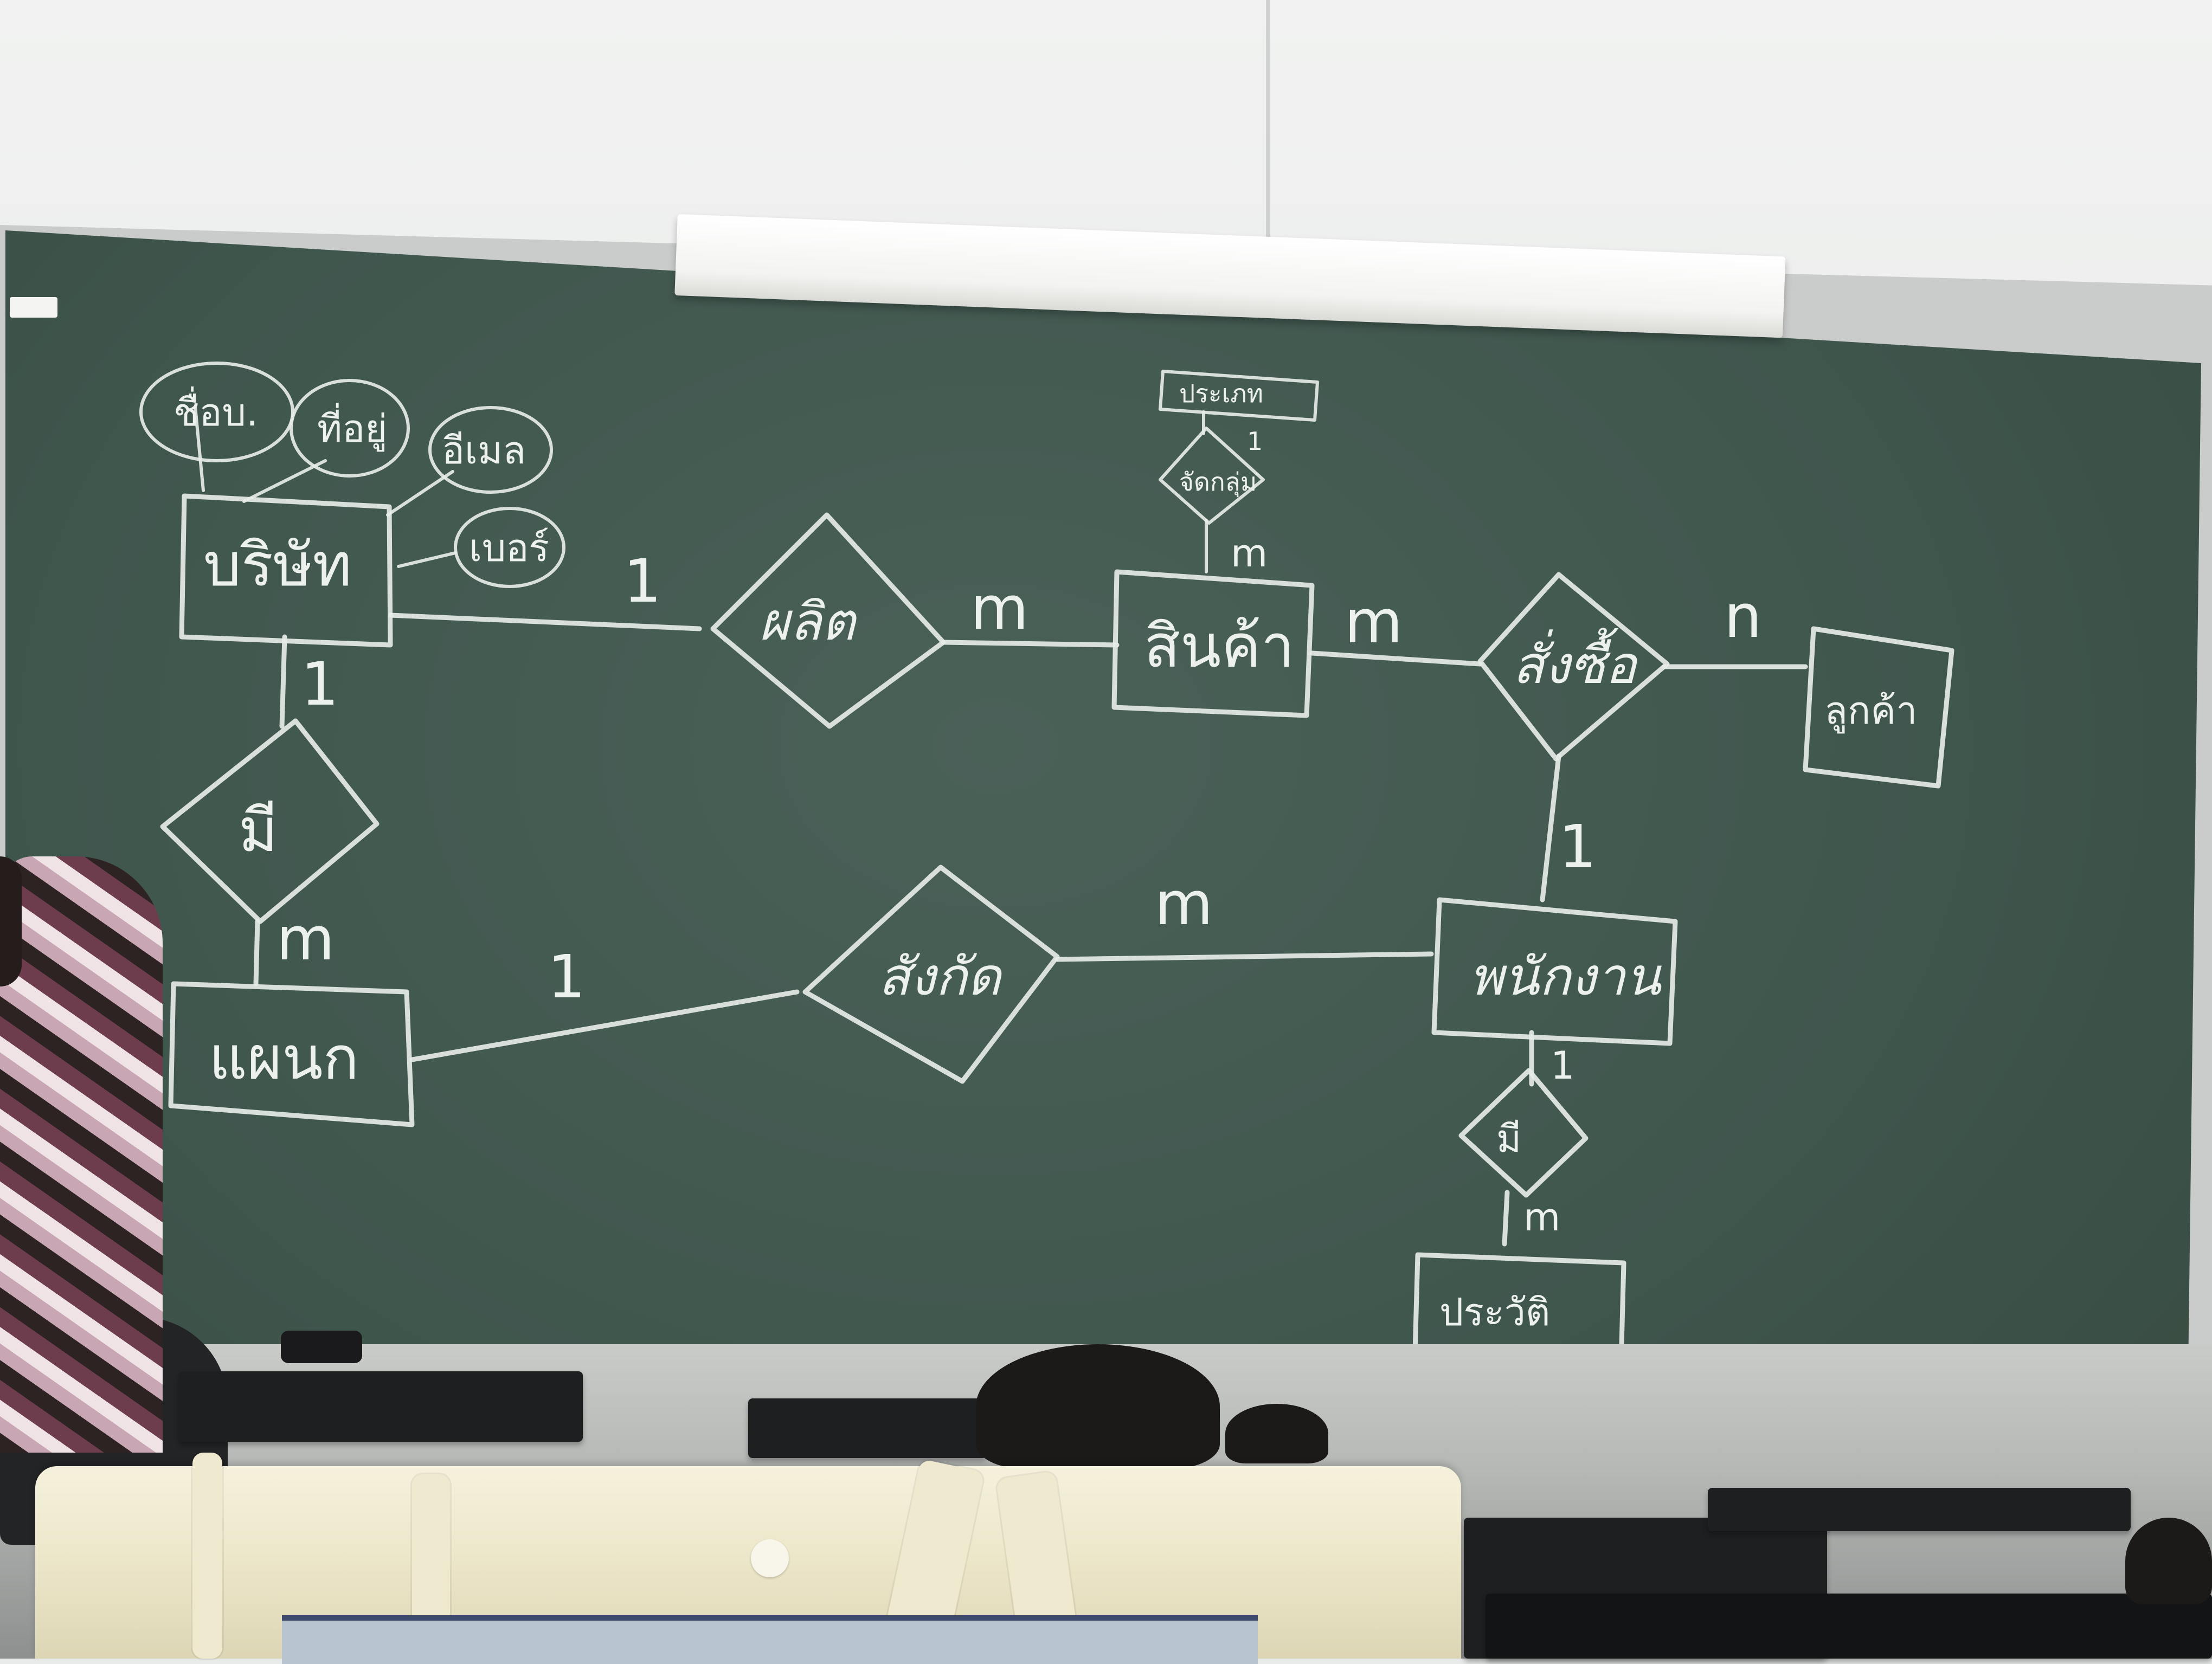 Image resolution: width=2212 pixels, height=1664 pixels. Describe the element at coordinates (999, 608) in the screenshot. I see `card-produce-product: m` at that location.